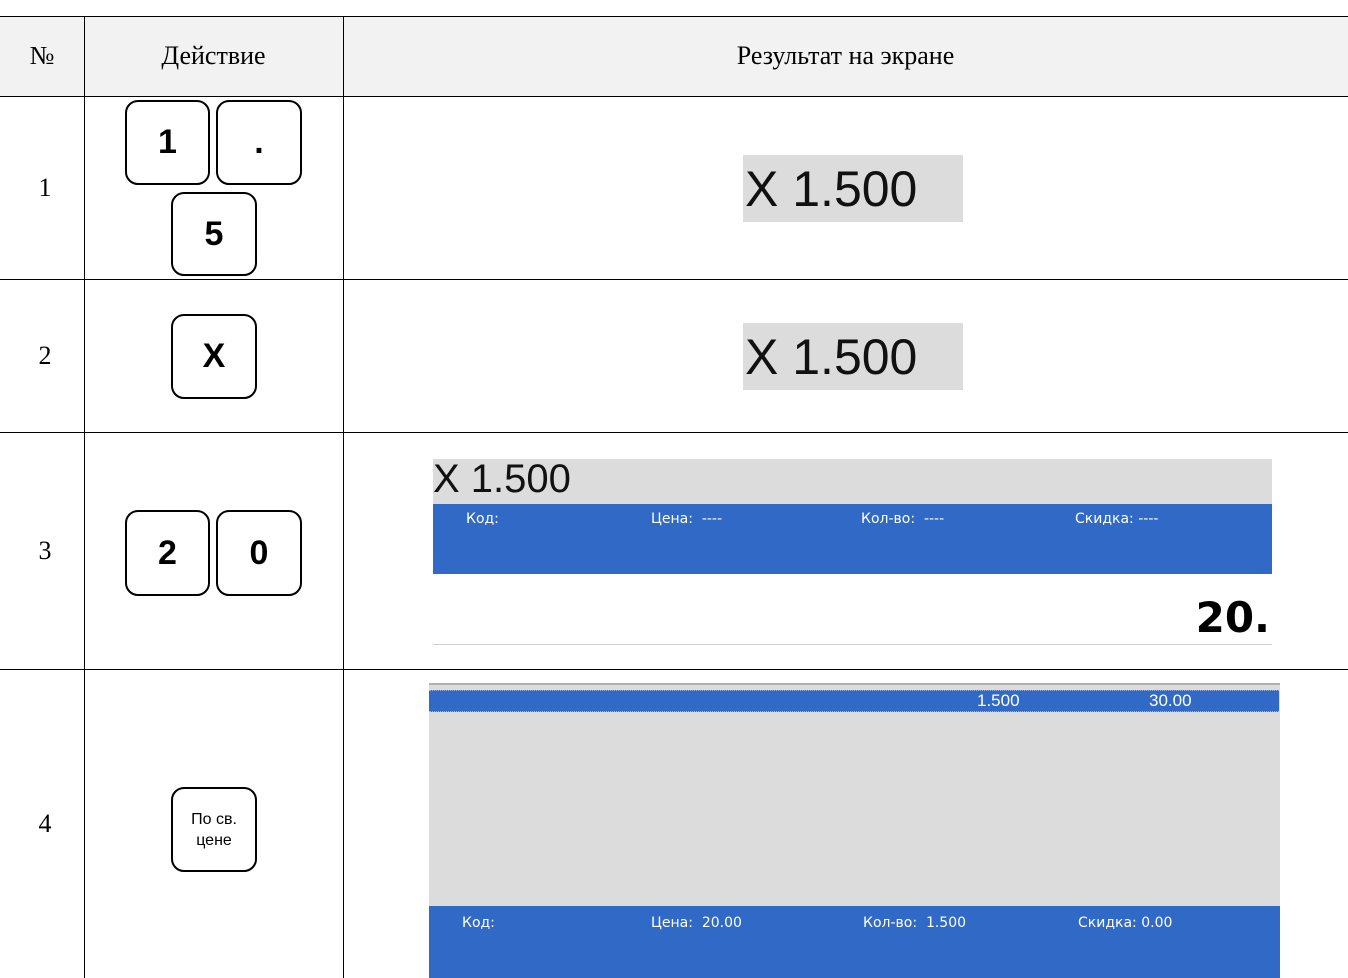 The image size is (1348, 978). What do you see at coordinates (214, 819) in the screenshot?
I see `key-free-price-line1: По св.` at bounding box center [214, 819].